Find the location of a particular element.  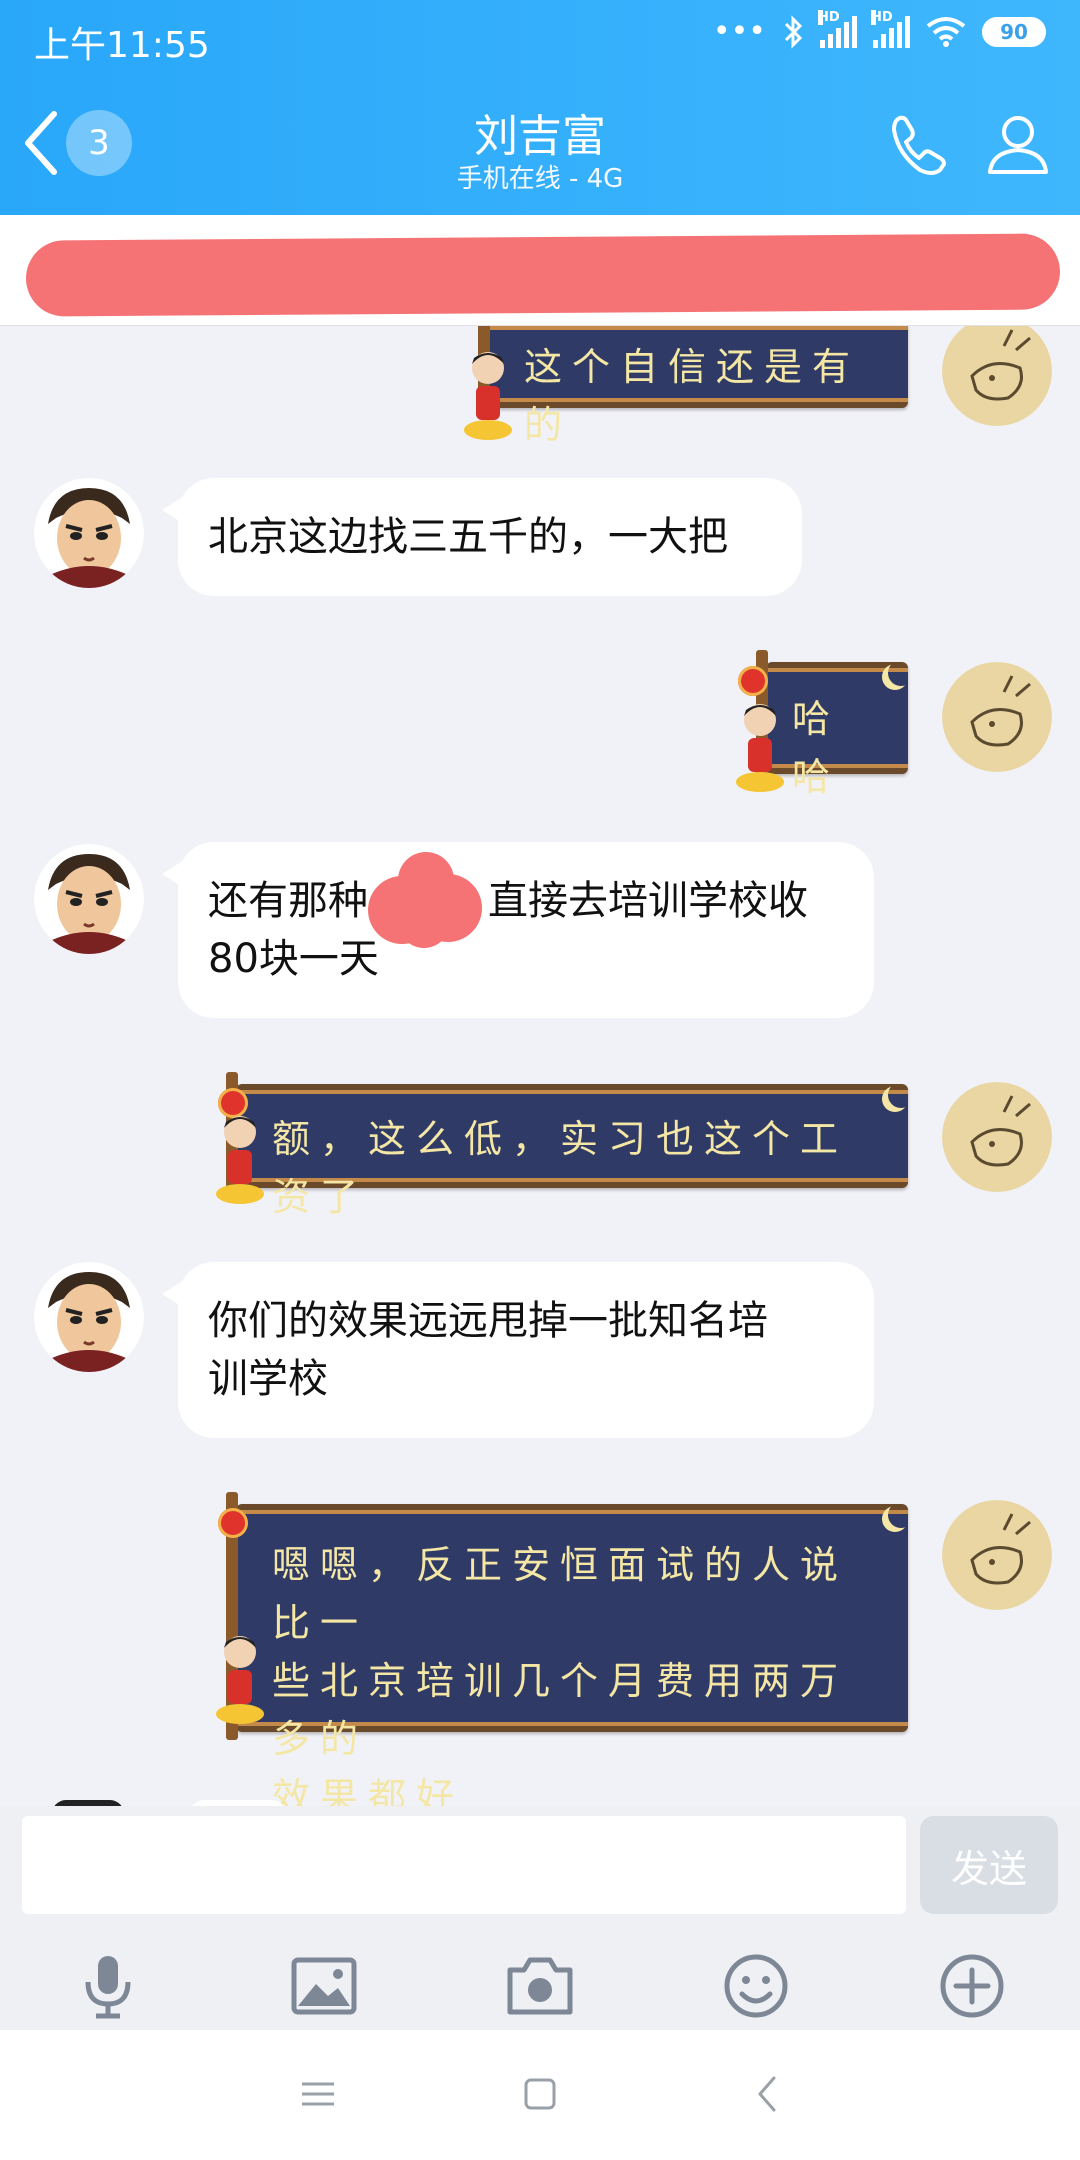

system-nav-bar is located at coordinates (540, 2095).